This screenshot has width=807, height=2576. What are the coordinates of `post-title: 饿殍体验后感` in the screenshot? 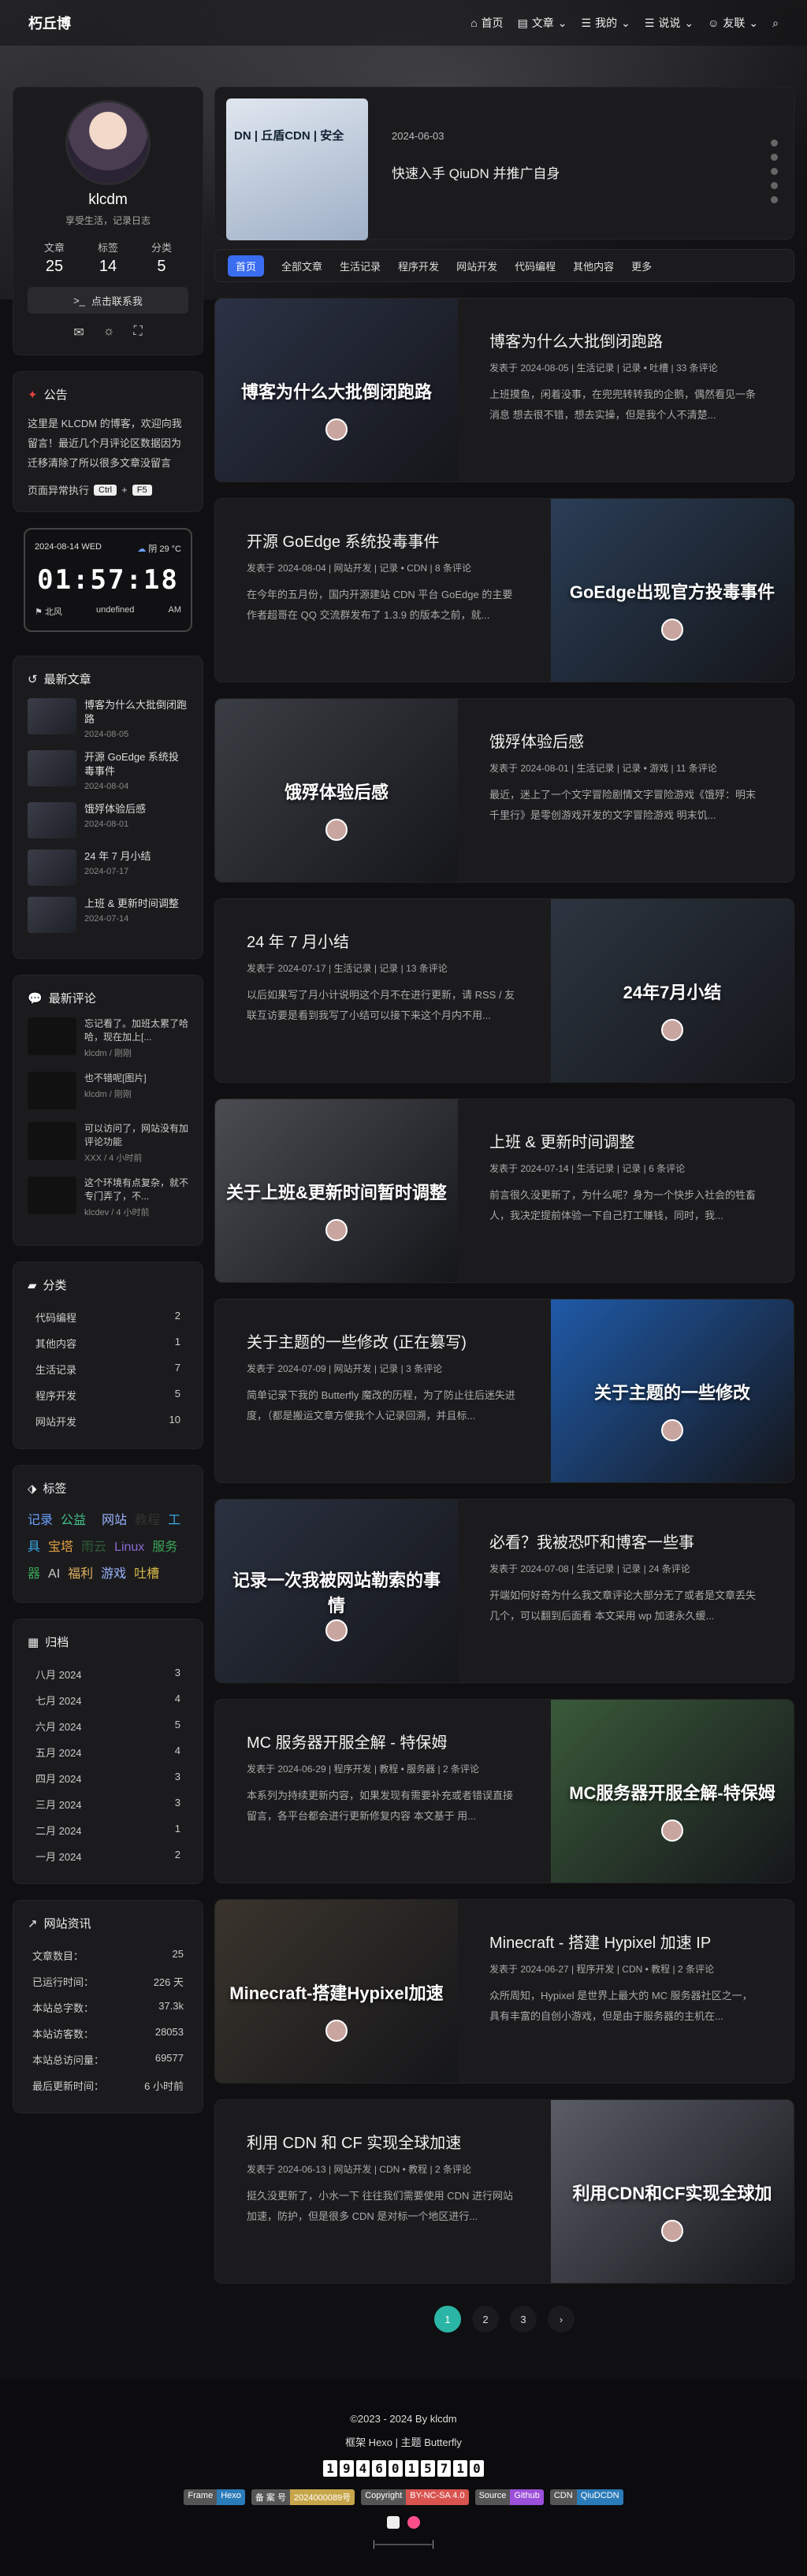 It's located at (625, 740).